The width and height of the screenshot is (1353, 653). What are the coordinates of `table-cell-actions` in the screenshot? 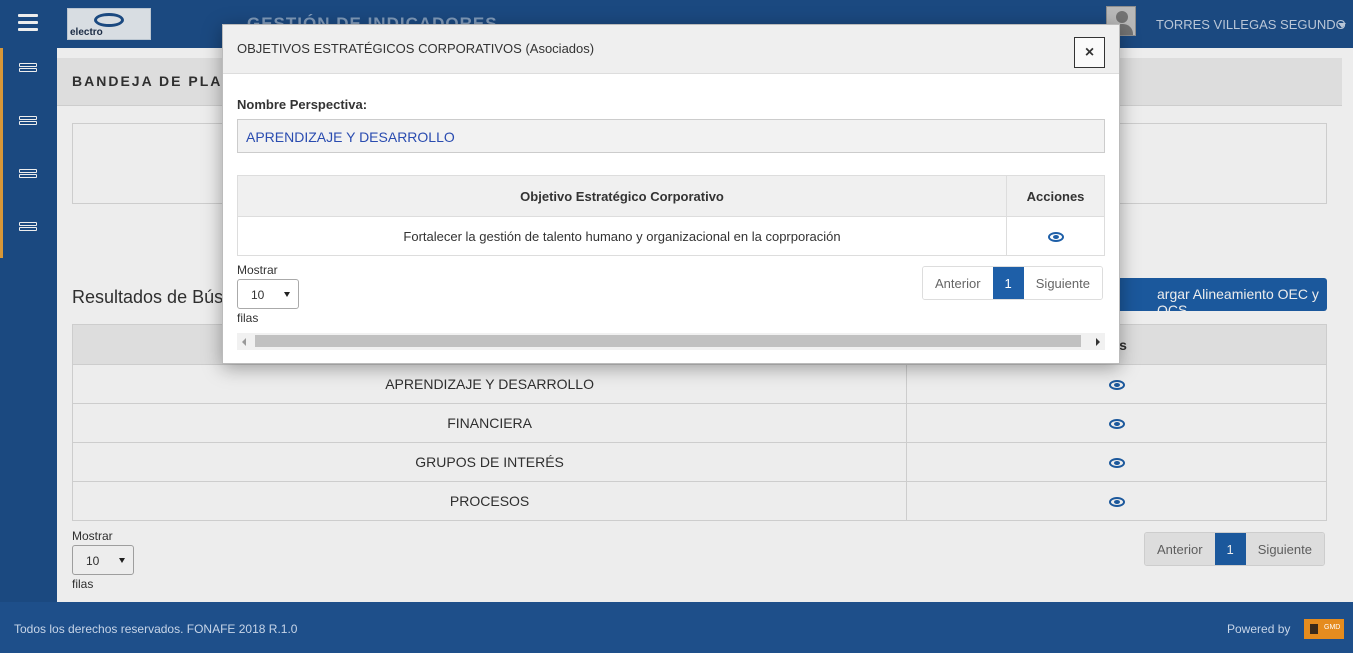 It's located at (1055, 236).